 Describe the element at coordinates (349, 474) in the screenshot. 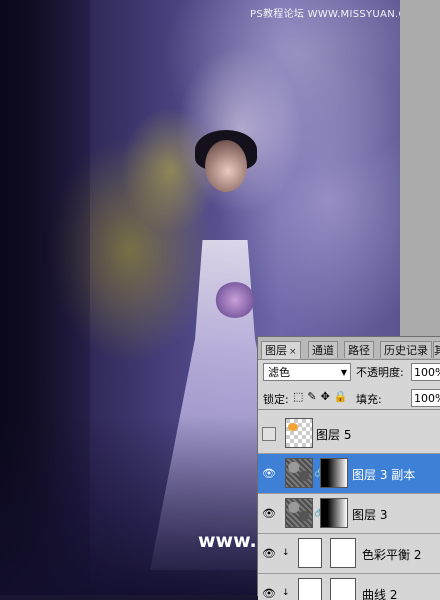

I see `layer-row-layer3-copy: 👁 🔗 图层 3 副本` at that location.